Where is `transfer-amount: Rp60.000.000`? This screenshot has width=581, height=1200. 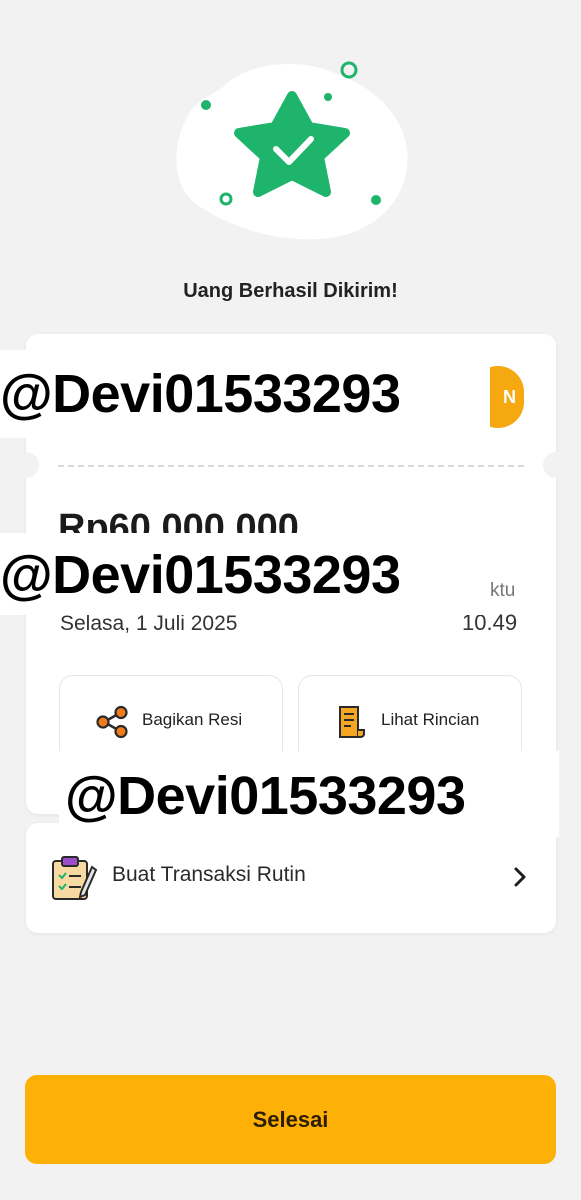
transfer-amount: Rp60.000.000 is located at coordinates (178, 520).